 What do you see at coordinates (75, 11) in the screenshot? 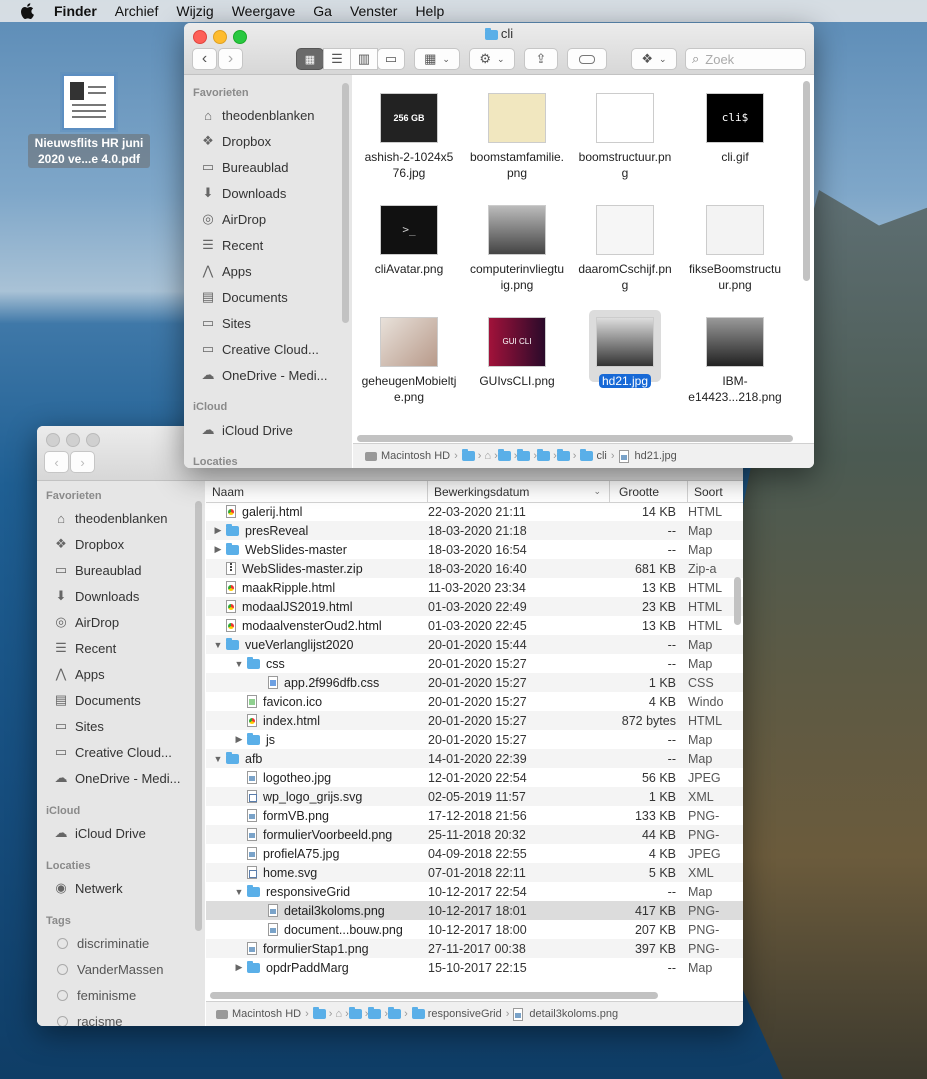
I see `menu-finder: Finder` at bounding box center [75, 11].